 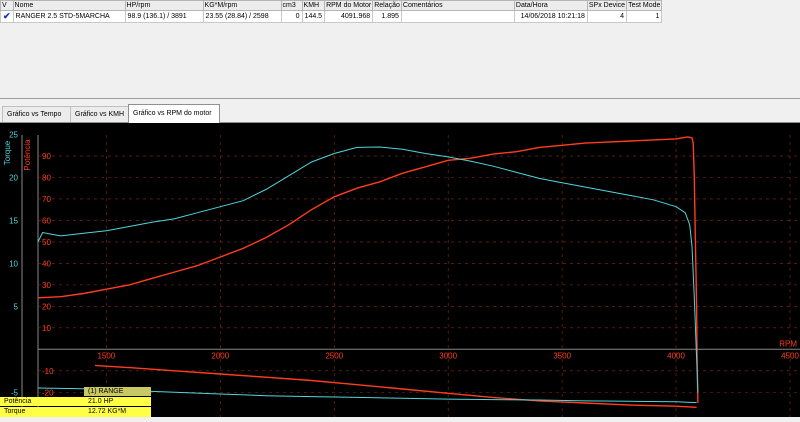 What do you see at coordinates (46, 242) in the screenshot?
I see `potencia-tick-label: 50` at bounding box center [46, 242].